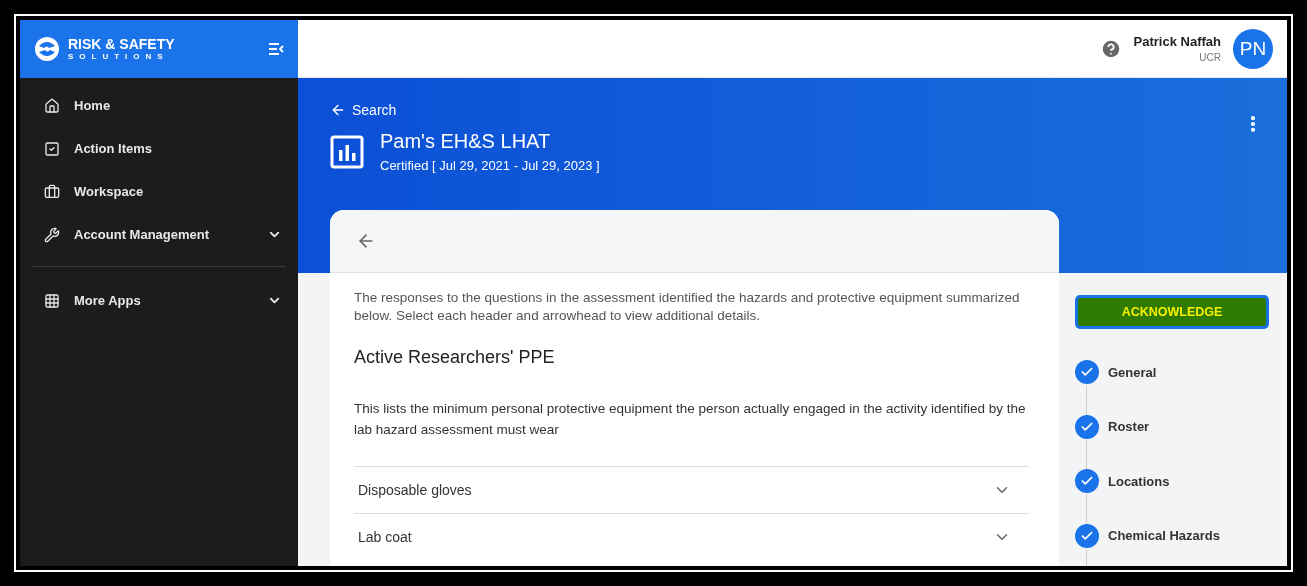 The width and height of the screenshot is (1307, 586). Describe the element at coordinates (1164, 536) in the screenshot. I see `step-label: Chemical Hazards` at that location.